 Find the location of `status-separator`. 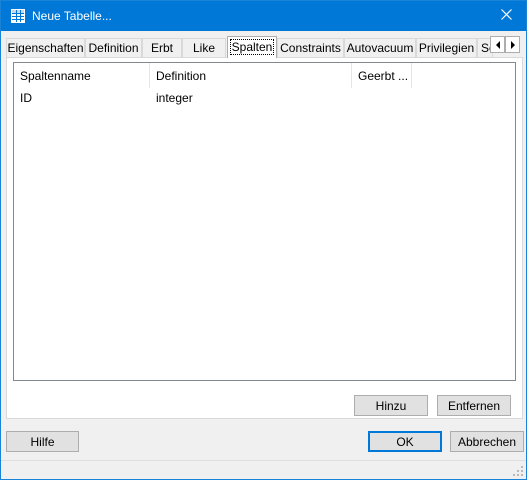

status-separator is located at coordinates (263, 460).